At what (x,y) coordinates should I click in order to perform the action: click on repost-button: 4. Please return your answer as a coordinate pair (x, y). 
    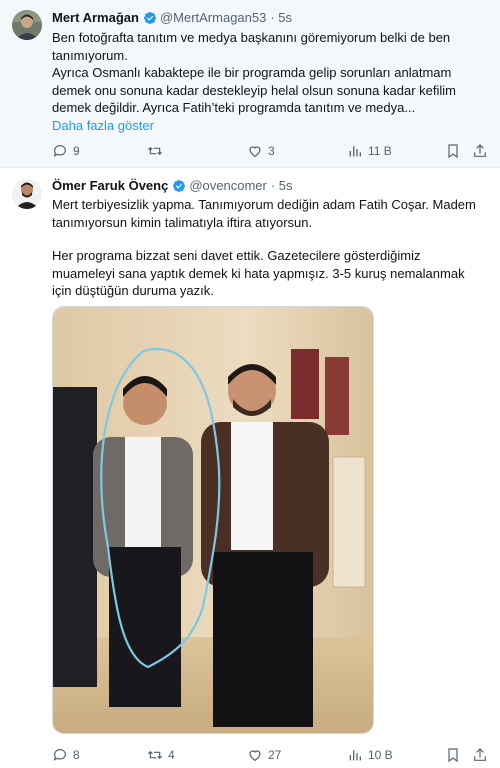
    Looking at the image, I should click on (161, 755).